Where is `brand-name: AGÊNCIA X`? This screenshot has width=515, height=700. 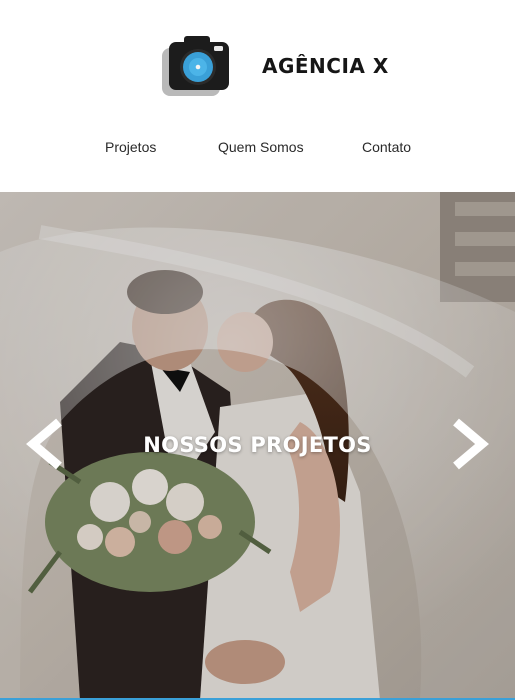 brand-name: AGÊNCIA X is located at coordinates (325, 66).